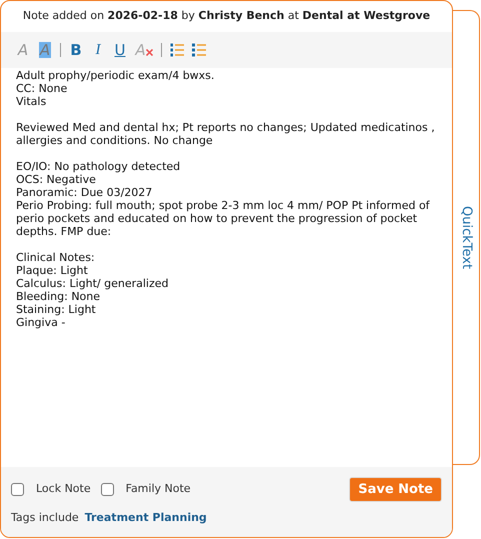 This screenshot has height=539, width=481. Describe the element at coordinates (63, 489) in the screenshot. I see `checkbox-label: Lock Note` at that location.